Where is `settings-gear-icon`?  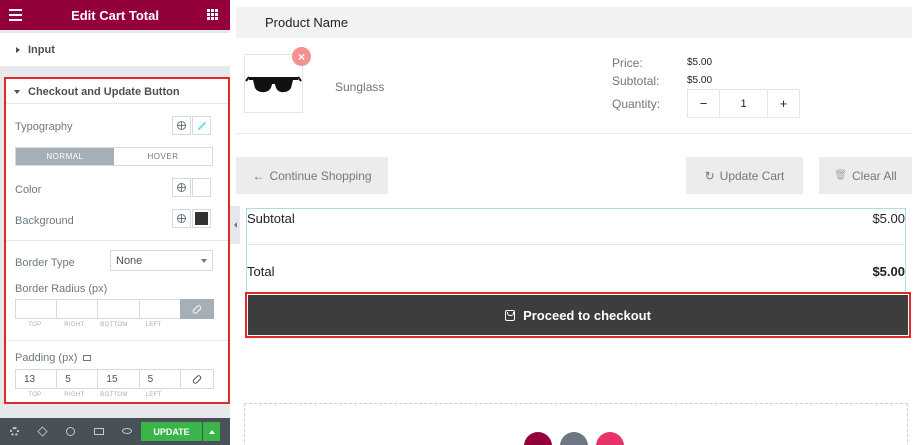 settings-gear-icon is located at coordinates (14, 431).